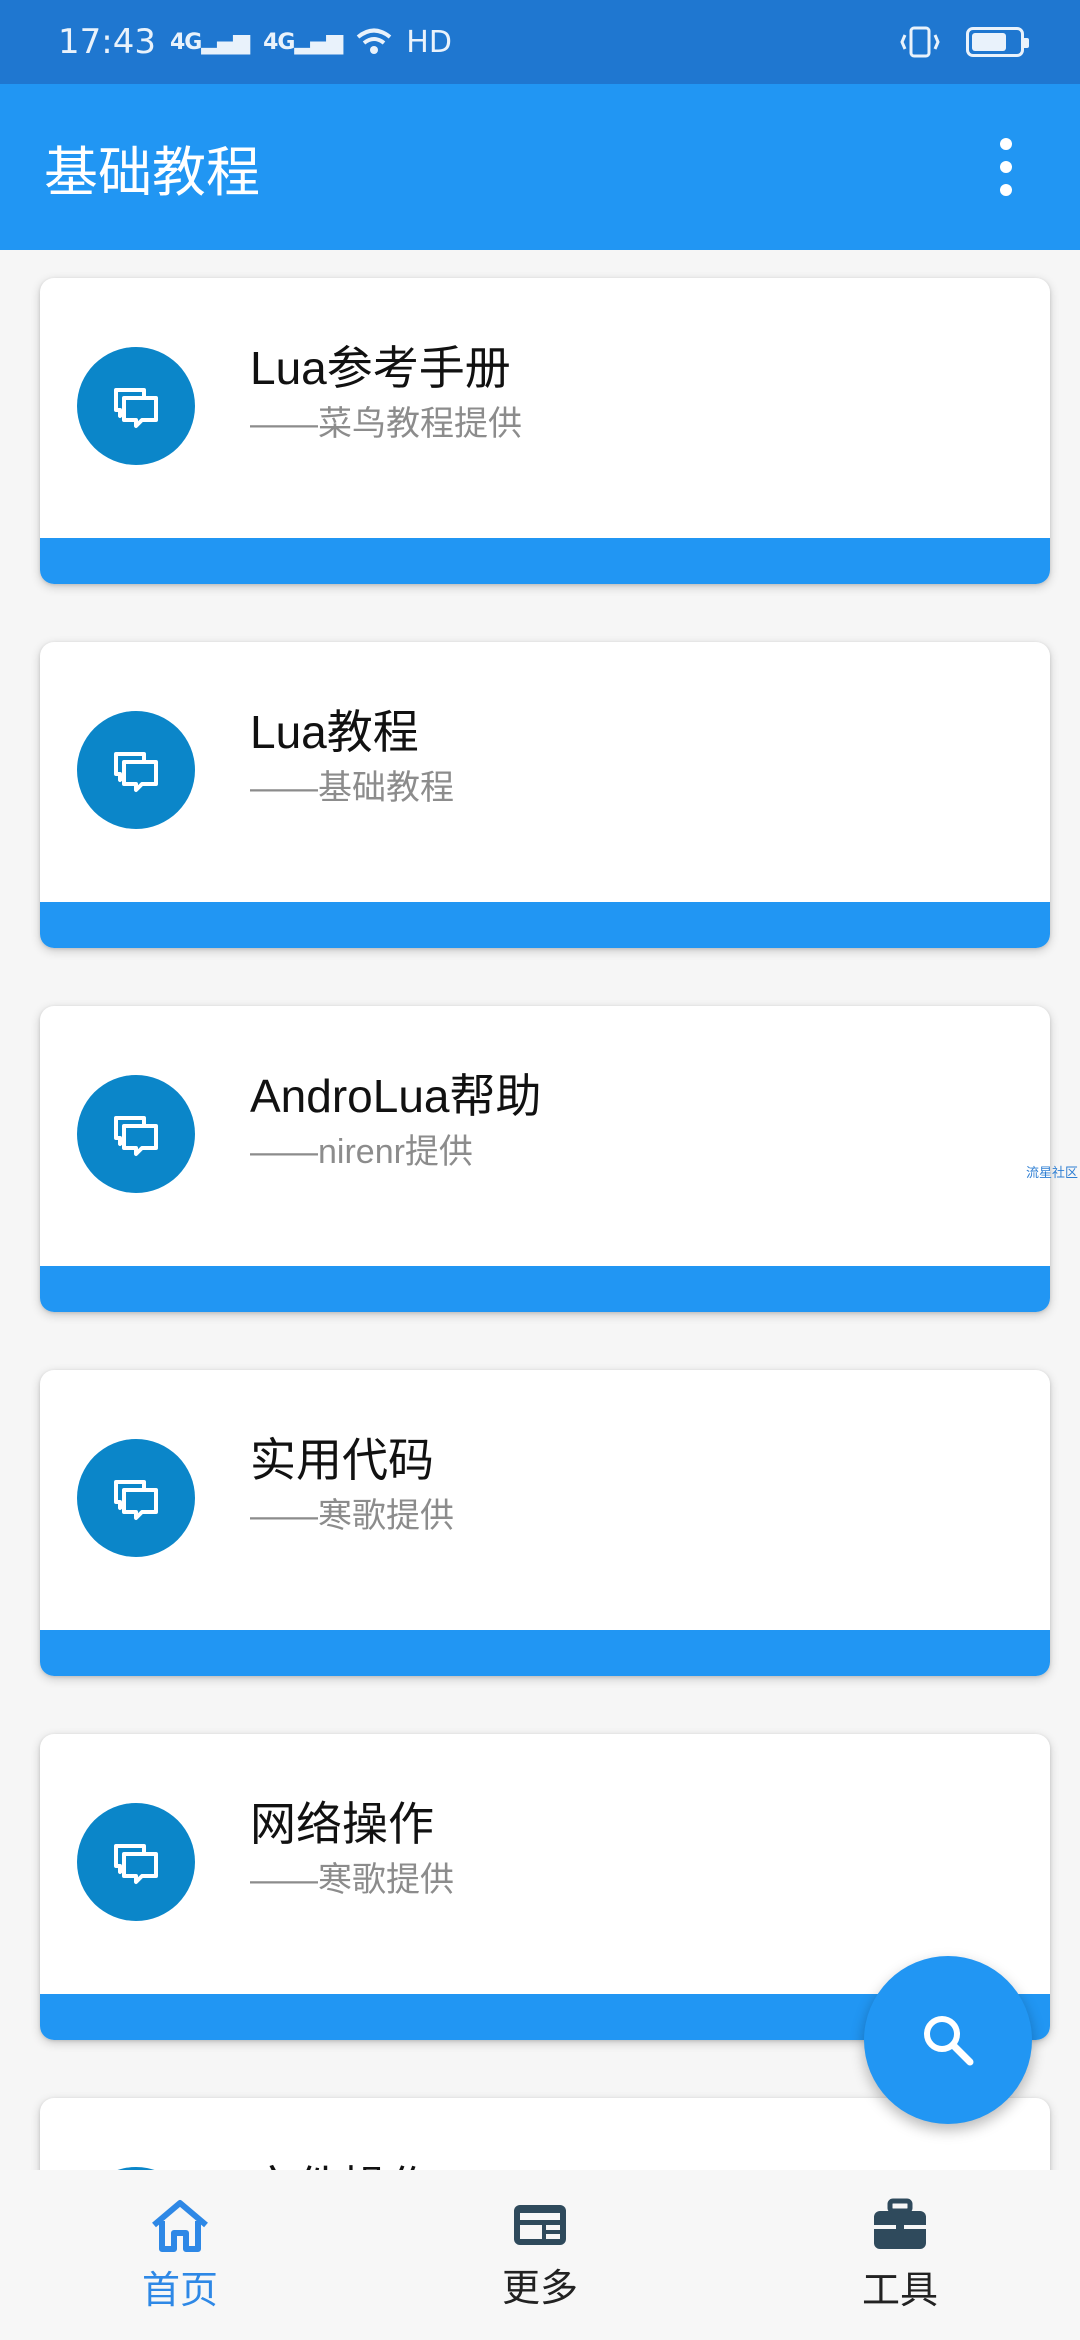 This screenshot has height=2340, width=1080. What do you see at coordinates (342, 1824) in the screenshot?
I see `card-title: 网络操作` at bounding box center [342, 1824].